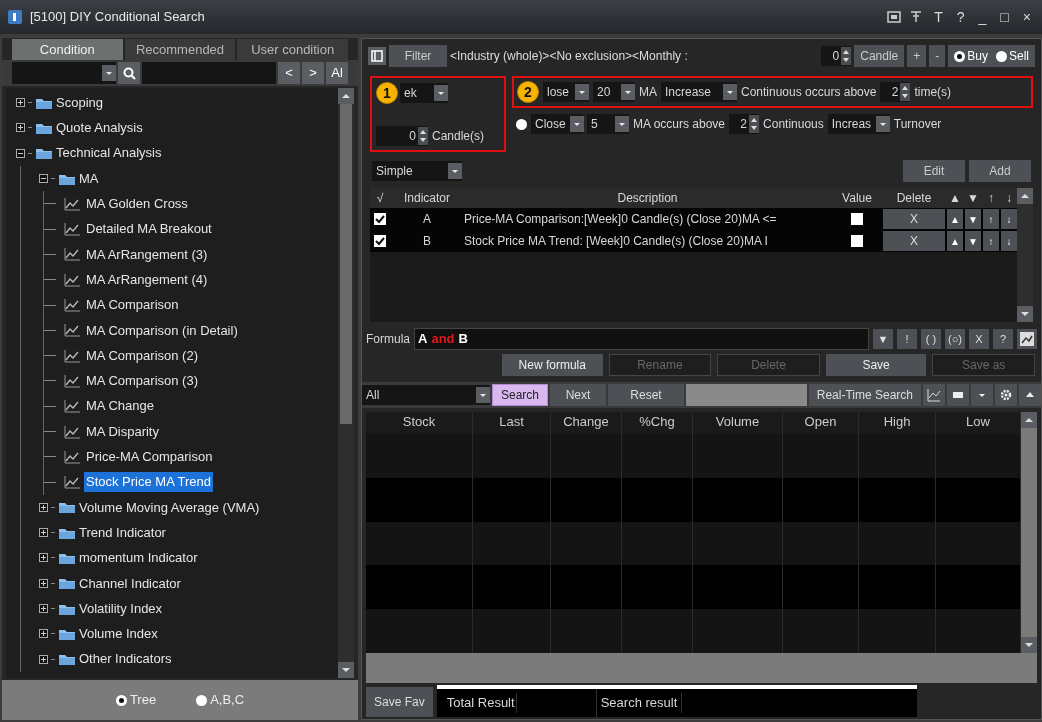 The width and height of the screenshot is (1042, 722). Describe the element at coordinates (79, 102) in the screenshot. I see `tree-item: Scoping` at that location.